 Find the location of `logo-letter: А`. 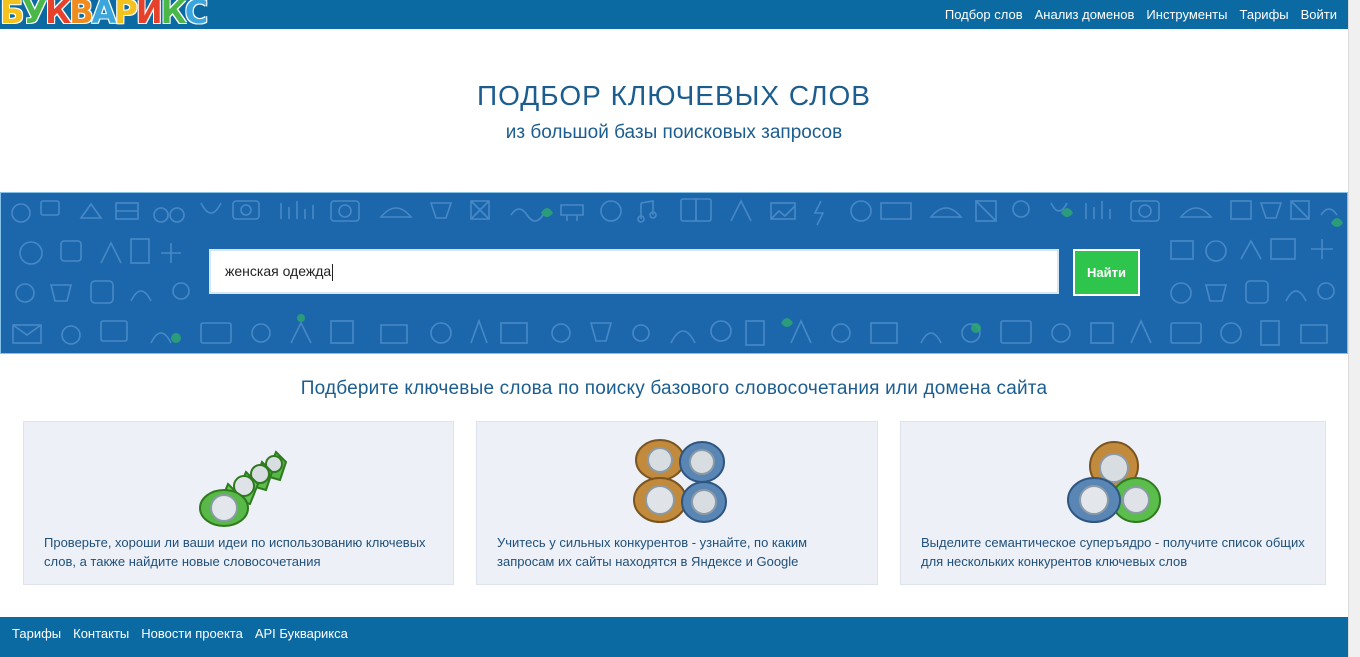

logo-letter: А is located at coordinates (104, 15).